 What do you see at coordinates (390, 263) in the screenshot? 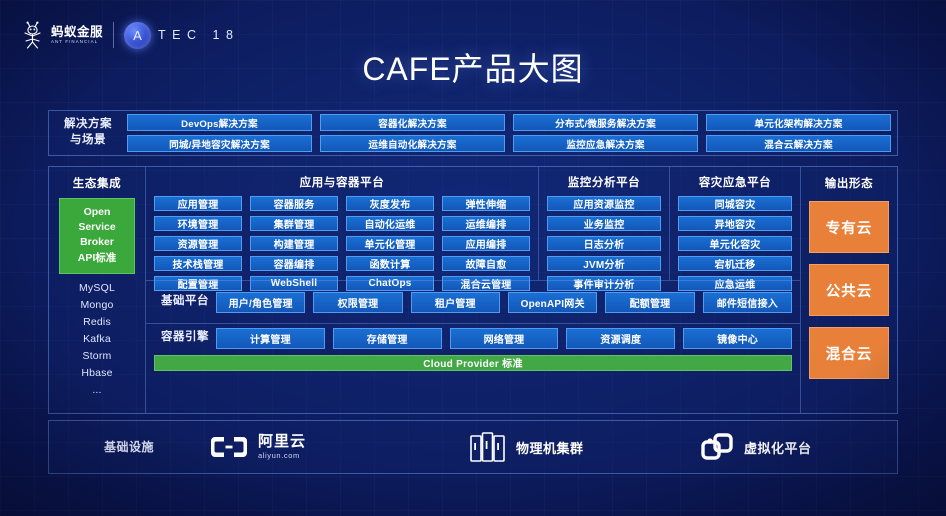
I see `platform-tile: 函数计算` at bounding box center [390, 263].